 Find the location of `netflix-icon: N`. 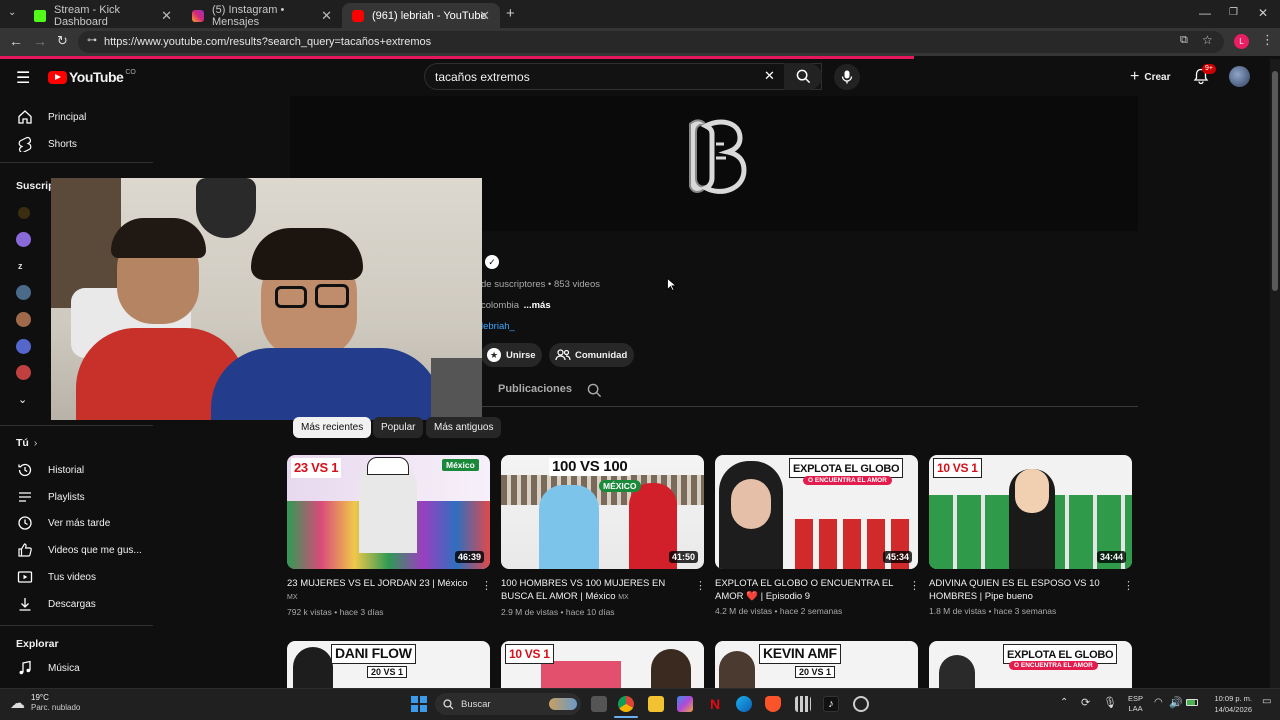

netflix-icon: N is located at coordinates (715, 704).